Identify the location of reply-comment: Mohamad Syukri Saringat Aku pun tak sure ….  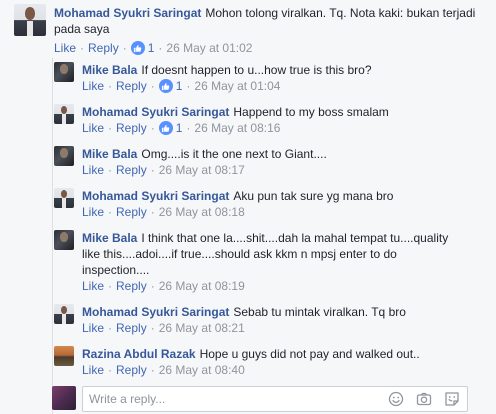
(272, 204).